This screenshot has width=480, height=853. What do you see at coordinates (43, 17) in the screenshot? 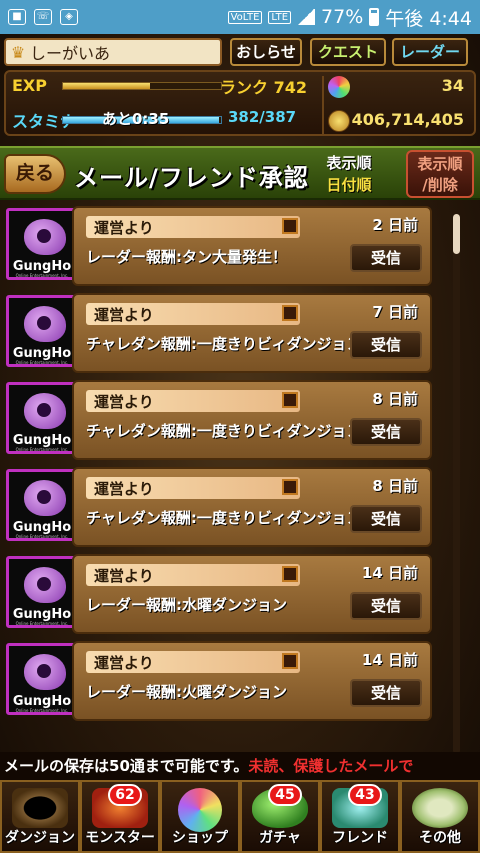
I see `wifi-calling-icon: ☏` at bounding box center [43, 17].